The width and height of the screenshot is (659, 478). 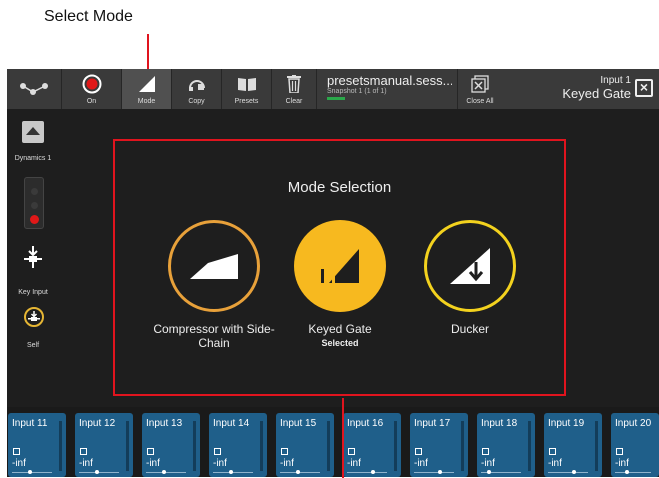 What do you see at coordinates (33, 132) in the screenshot?
I see `collapse-up-button` at bounding box center [33, 132].